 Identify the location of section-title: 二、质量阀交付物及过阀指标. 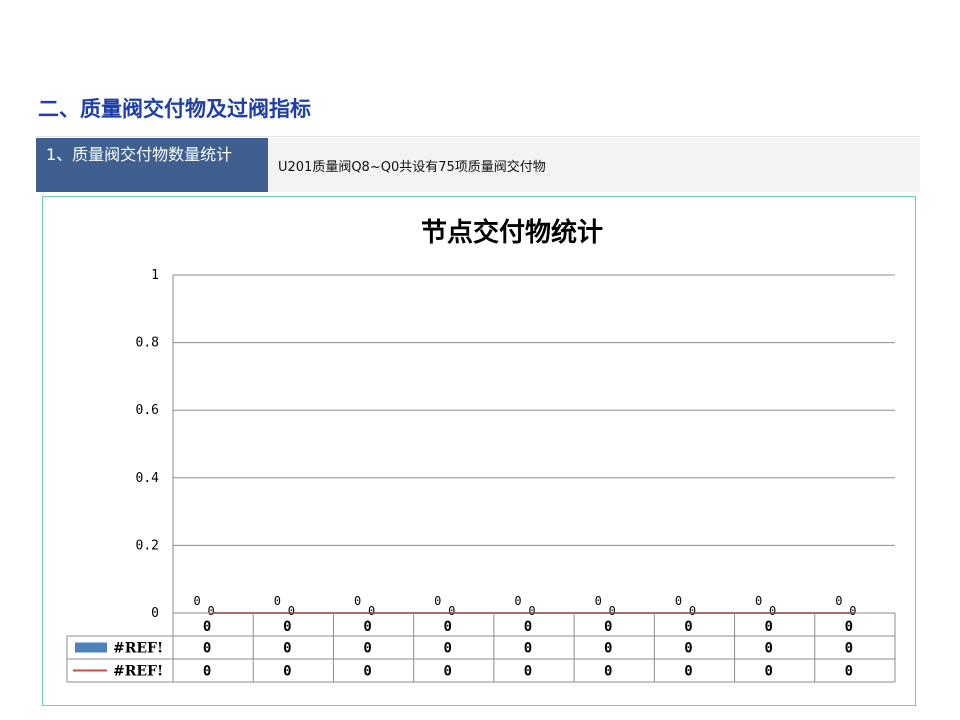
(174, 109).